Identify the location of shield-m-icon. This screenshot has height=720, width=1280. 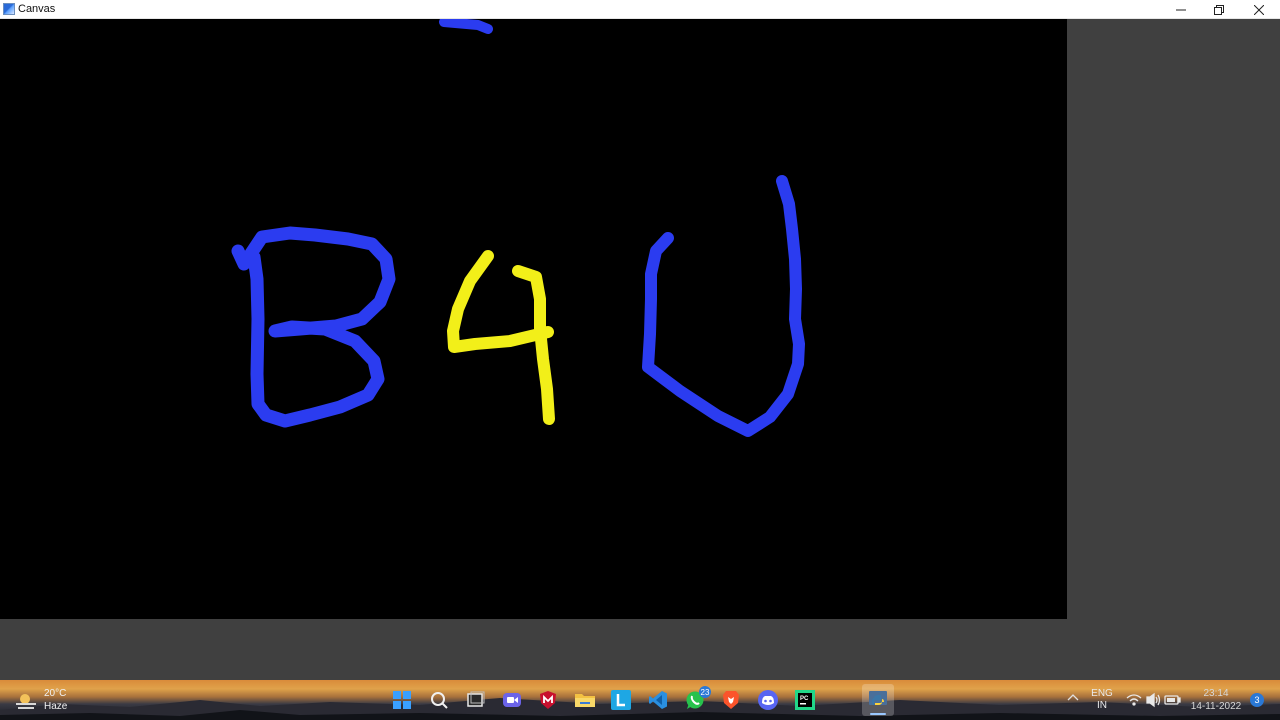
(548, 700).